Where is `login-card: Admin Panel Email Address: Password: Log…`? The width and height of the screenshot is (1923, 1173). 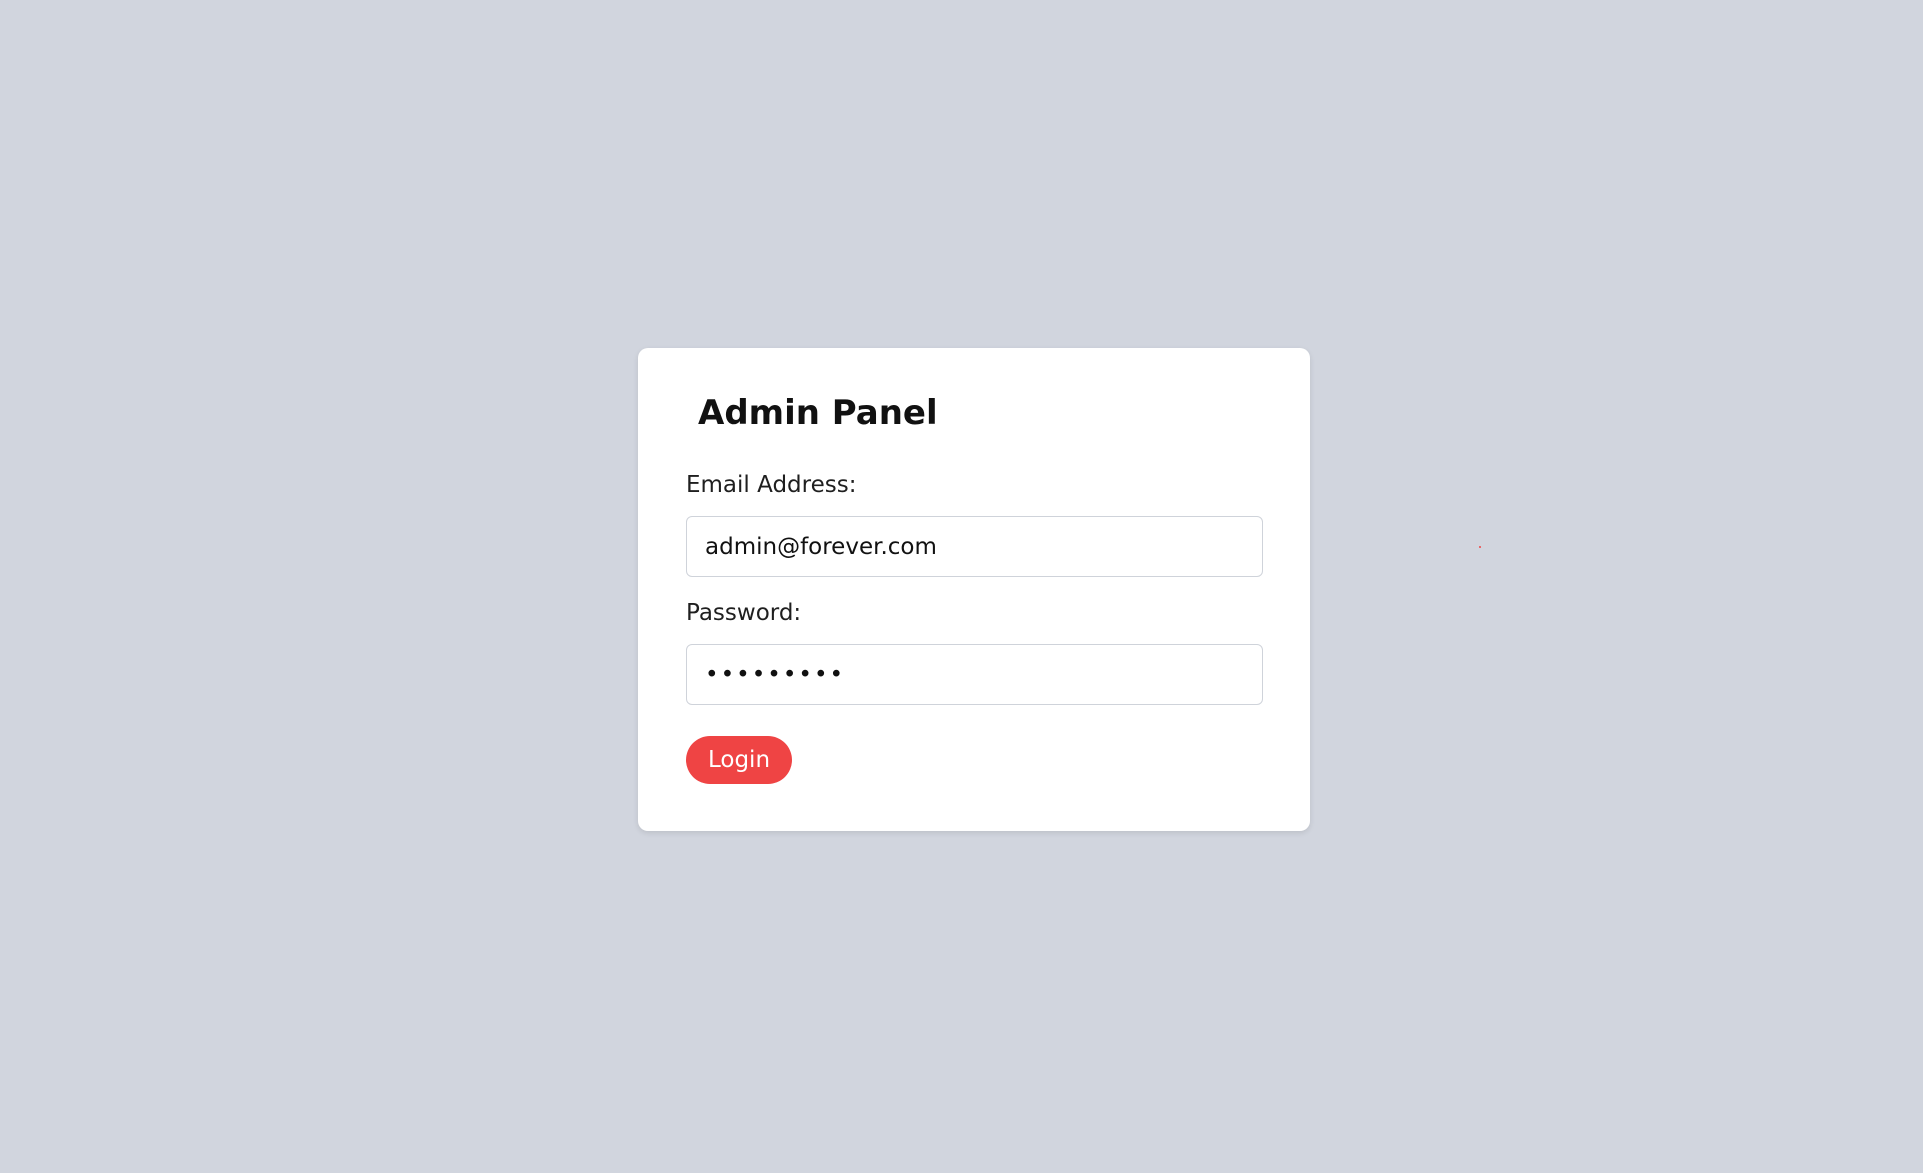
login-card: Admin Panel Email Address: Password: Log… is located at coordinates (974, 589).